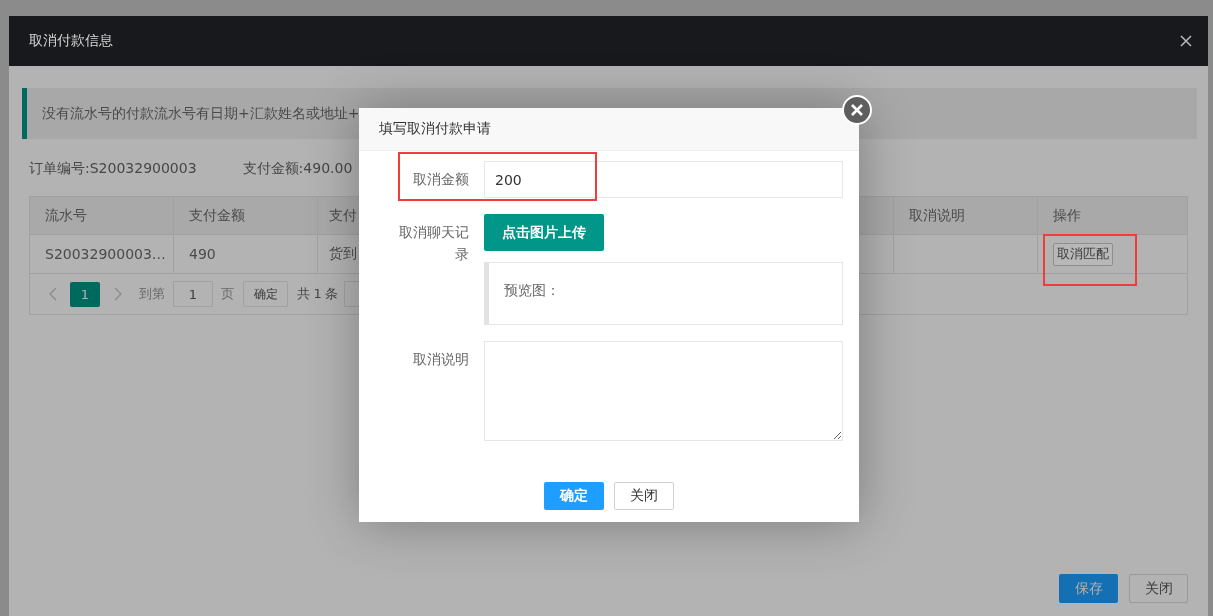 The width and height of the screenshot is (1213, 616). Describe the element at coordinates (152, 294) in the screenshot. I see `goto-label: 到第` at that location.